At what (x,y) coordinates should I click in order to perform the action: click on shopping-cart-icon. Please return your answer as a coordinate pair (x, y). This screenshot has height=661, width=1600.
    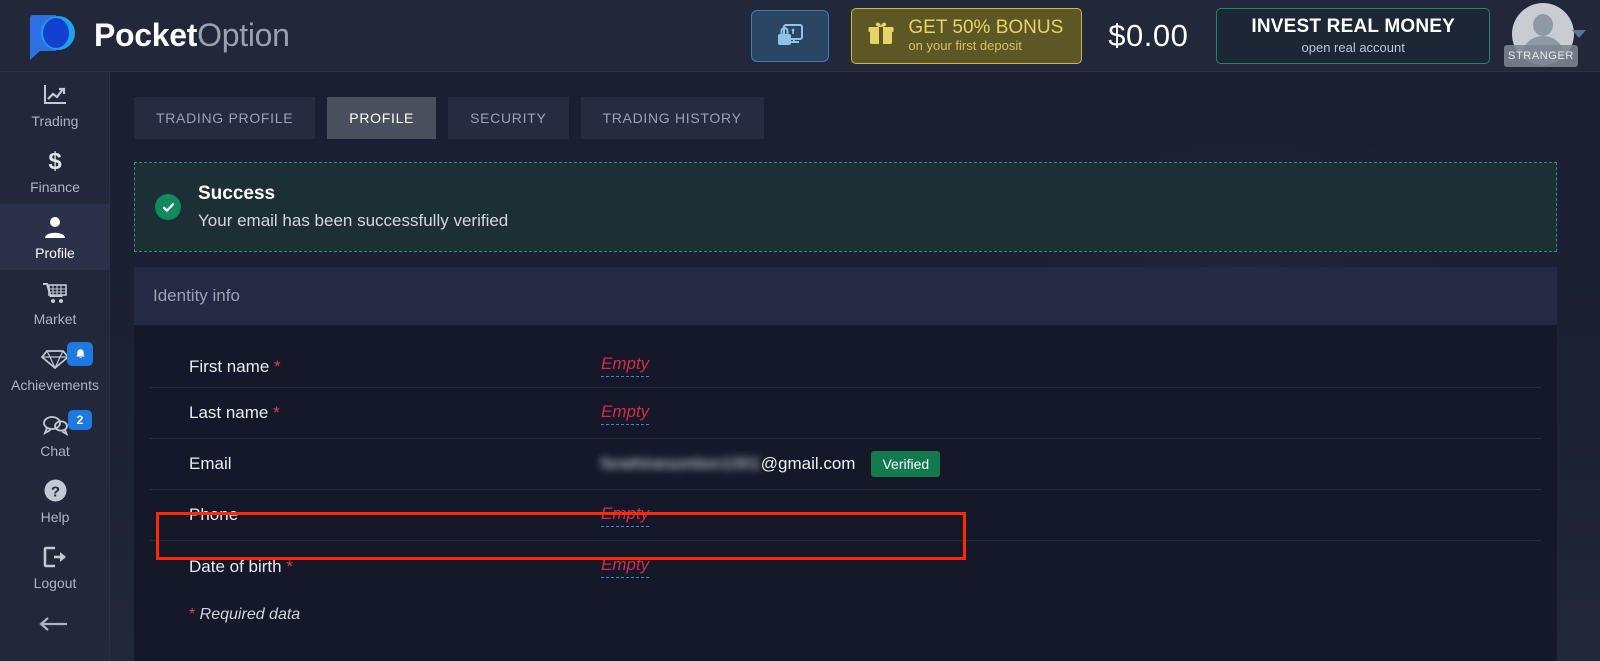
    Looking at the image, I should click on (55, 293).